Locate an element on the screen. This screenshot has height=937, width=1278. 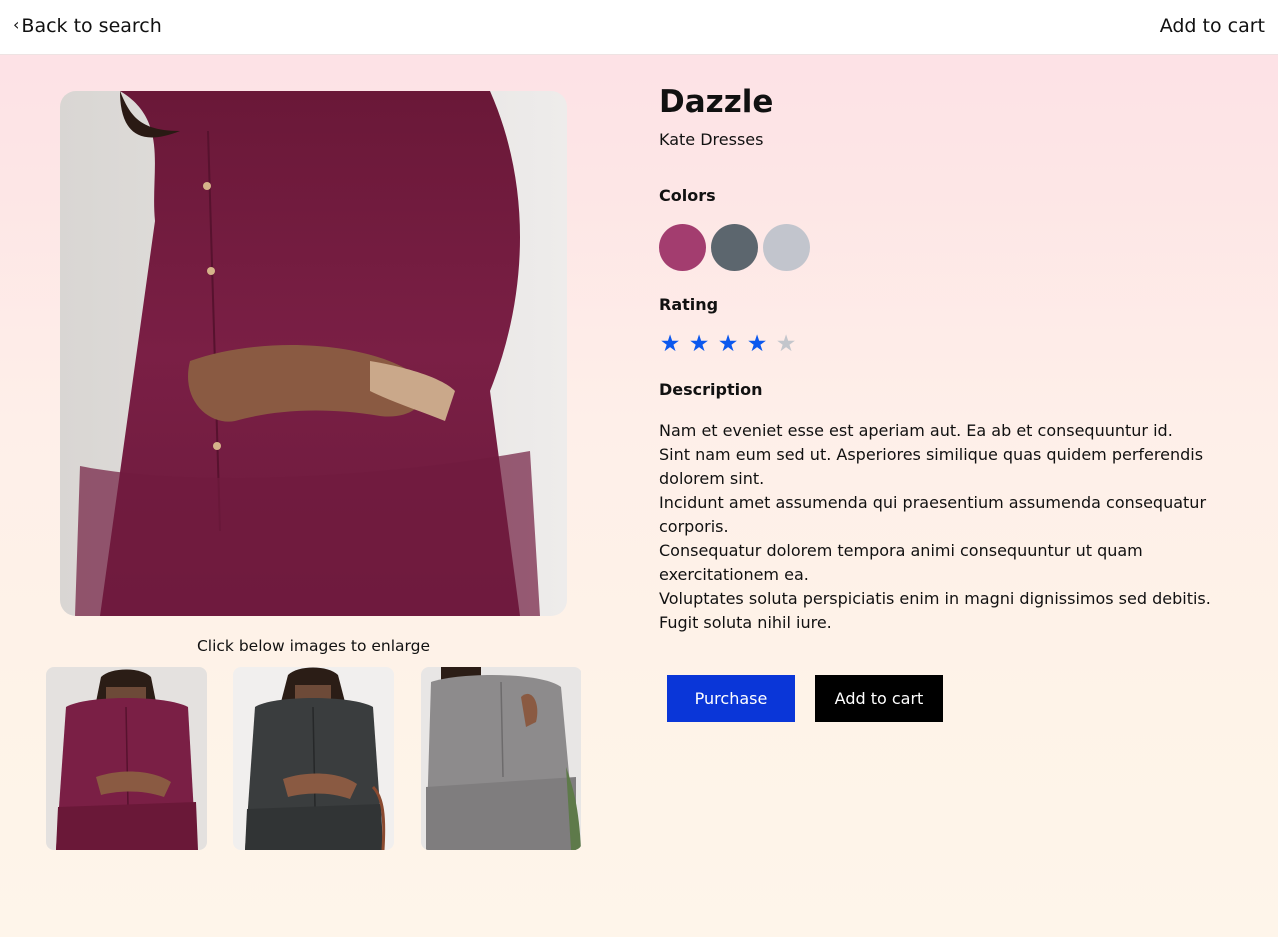
rating-heading: Rating is located at coordinates (689, 304).